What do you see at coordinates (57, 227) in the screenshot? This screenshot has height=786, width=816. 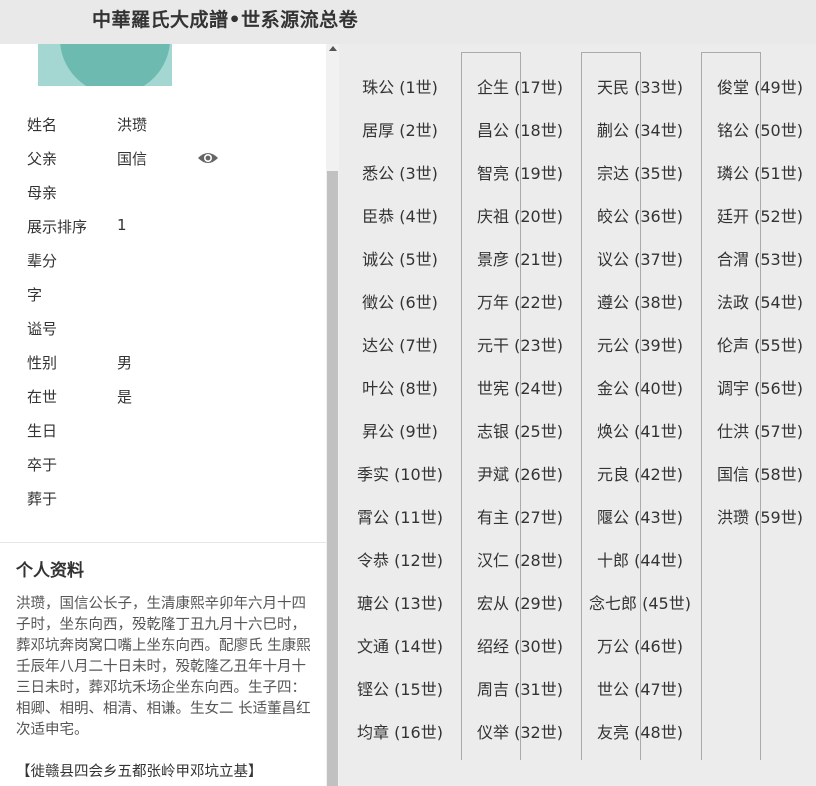 I see `info-label: 展示排序` at bounding box center [57, 227].